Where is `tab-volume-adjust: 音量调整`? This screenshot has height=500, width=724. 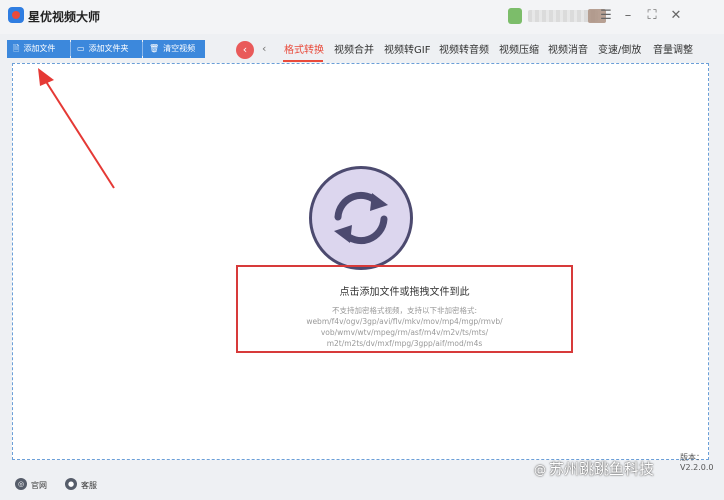 tab-volume-adjust: 音量调整 is located at coordinates (673, 48).